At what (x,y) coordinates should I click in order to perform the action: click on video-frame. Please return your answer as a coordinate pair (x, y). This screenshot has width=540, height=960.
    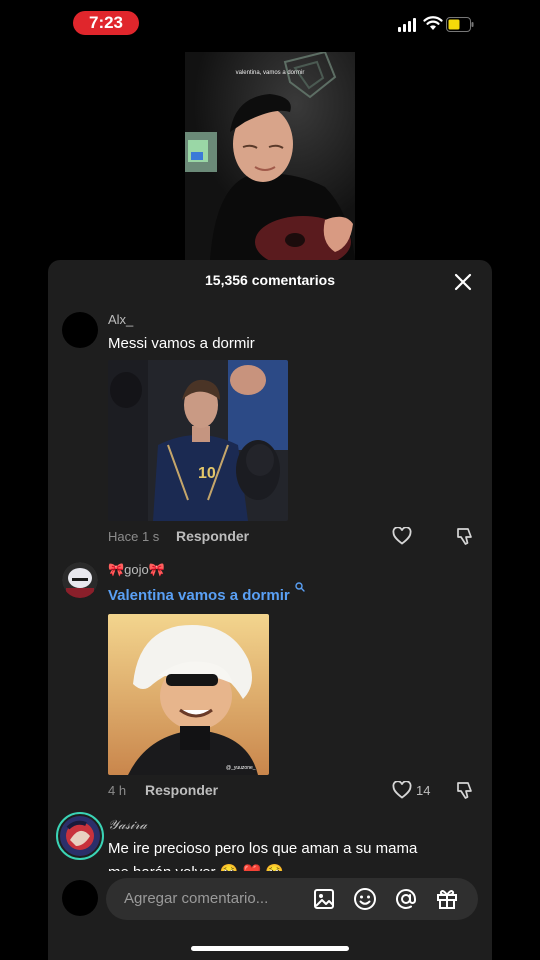
    Looking at the image, I should click on (270, 156).